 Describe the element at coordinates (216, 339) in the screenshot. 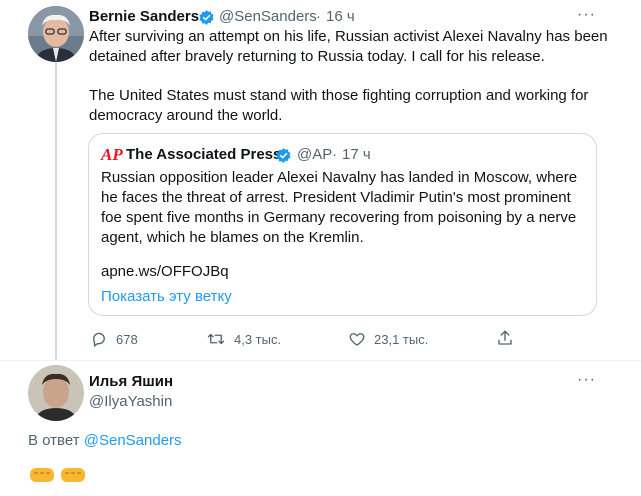

I see `retweet-icon` at that location.